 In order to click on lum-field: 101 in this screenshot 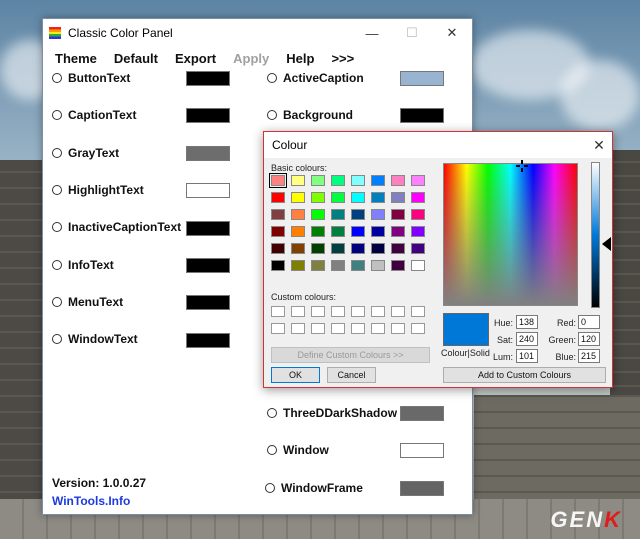, I will do `click(527, 356)`.